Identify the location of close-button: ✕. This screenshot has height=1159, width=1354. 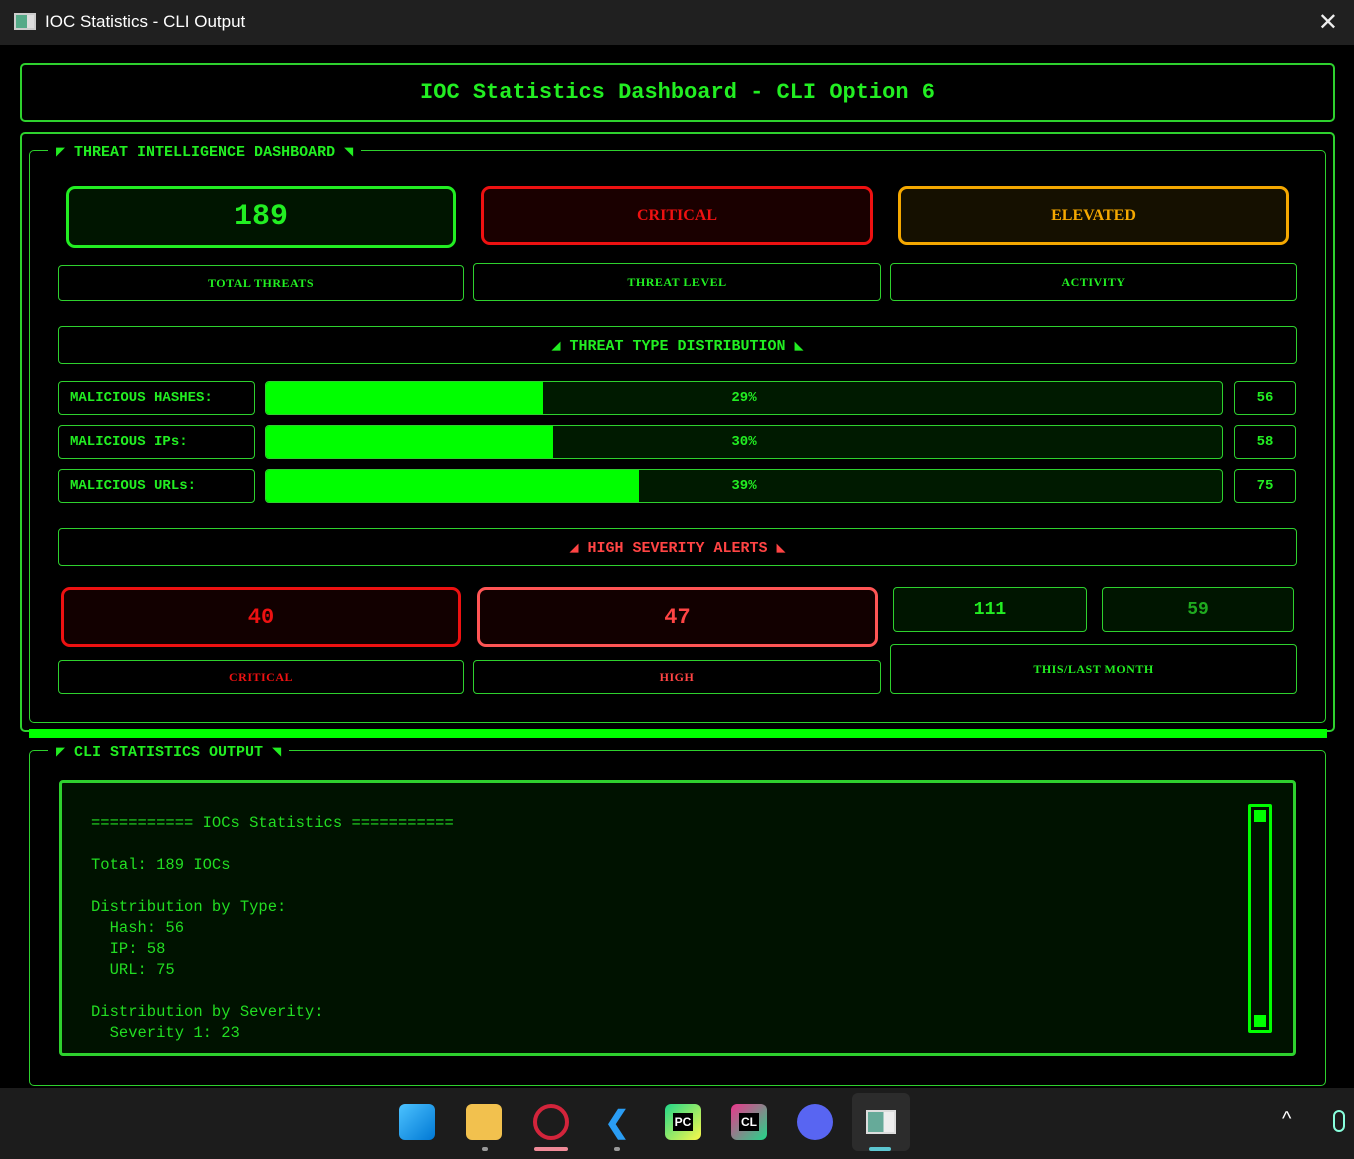
(1328, 22).